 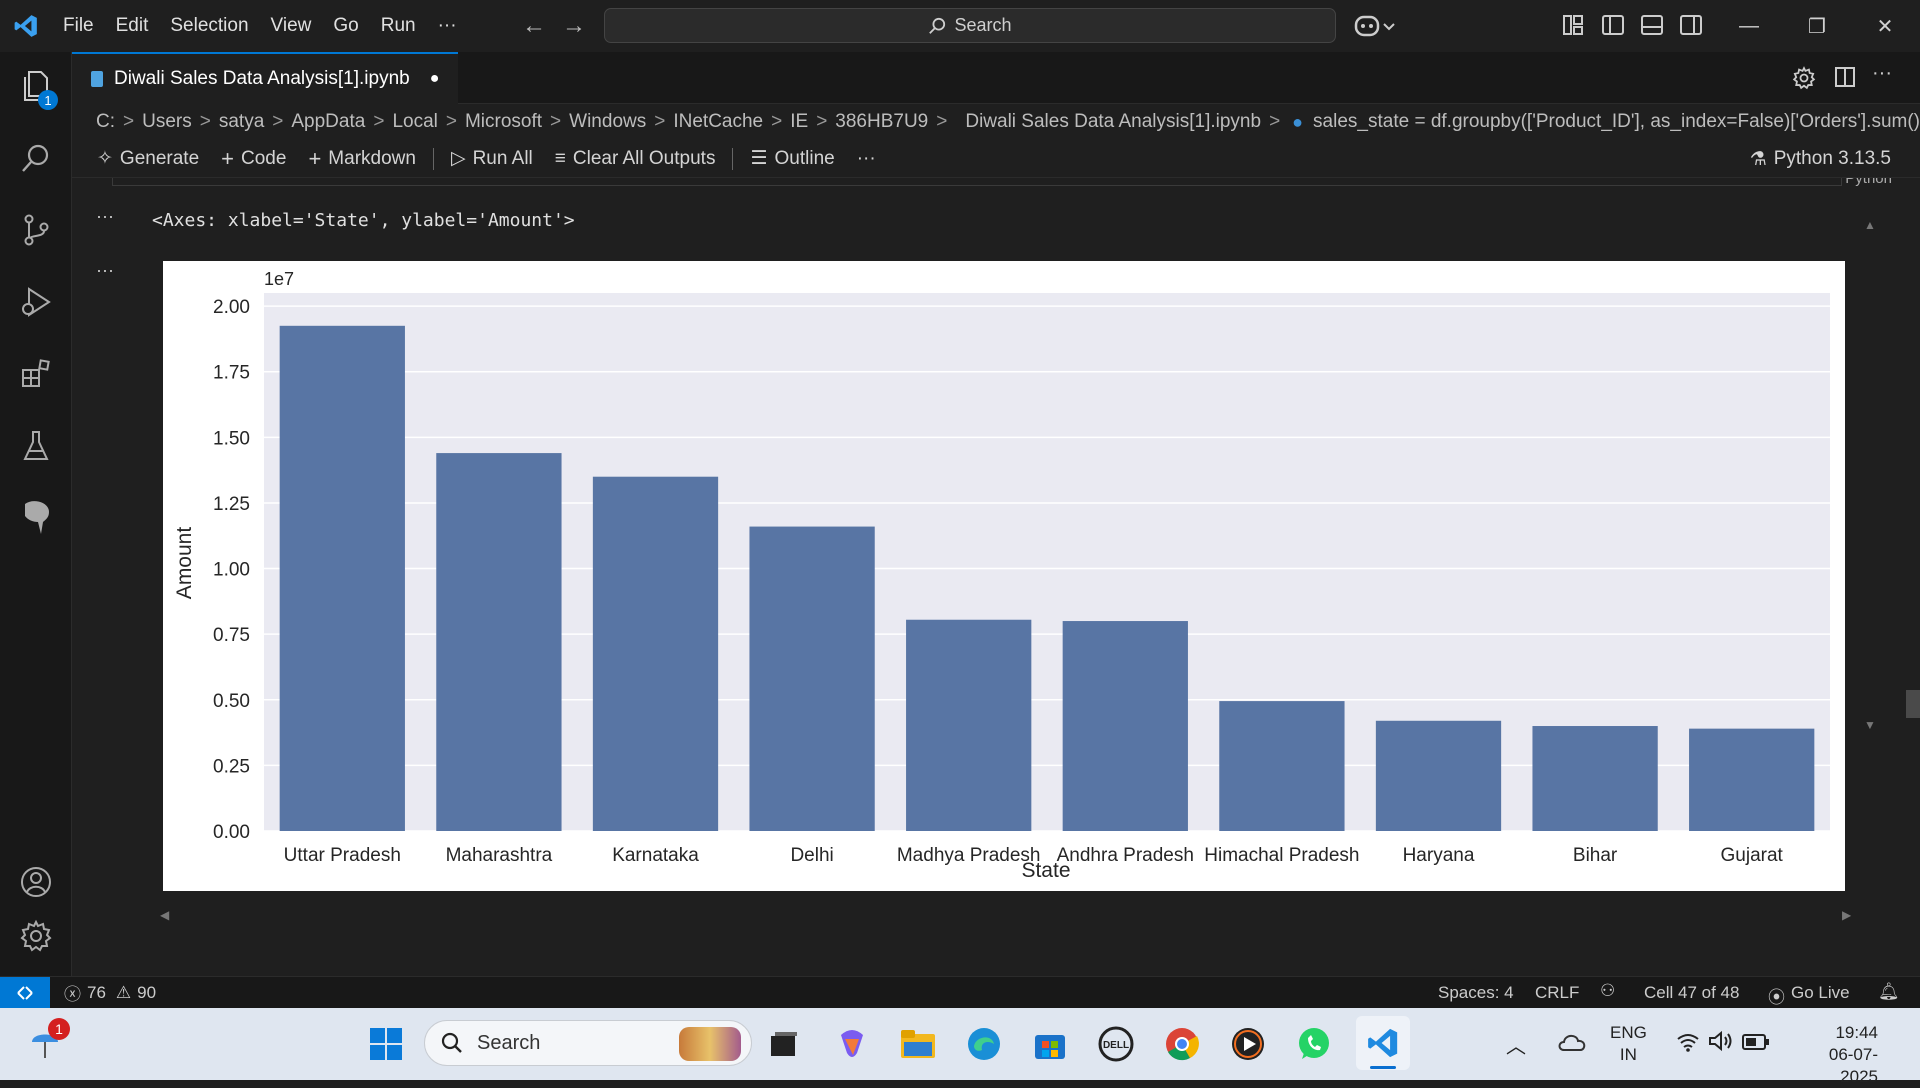 I want to click on breadcrumb-item: Users, so click(x=167, y=122).